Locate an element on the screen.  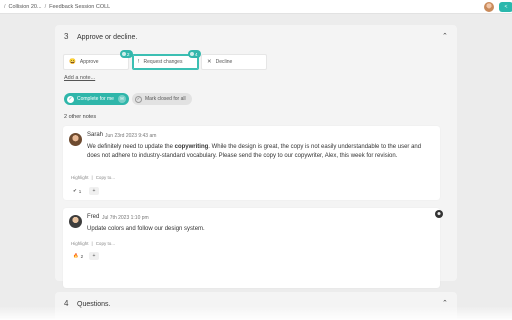
option-label: Request changes is located at coordinates (163, 62).